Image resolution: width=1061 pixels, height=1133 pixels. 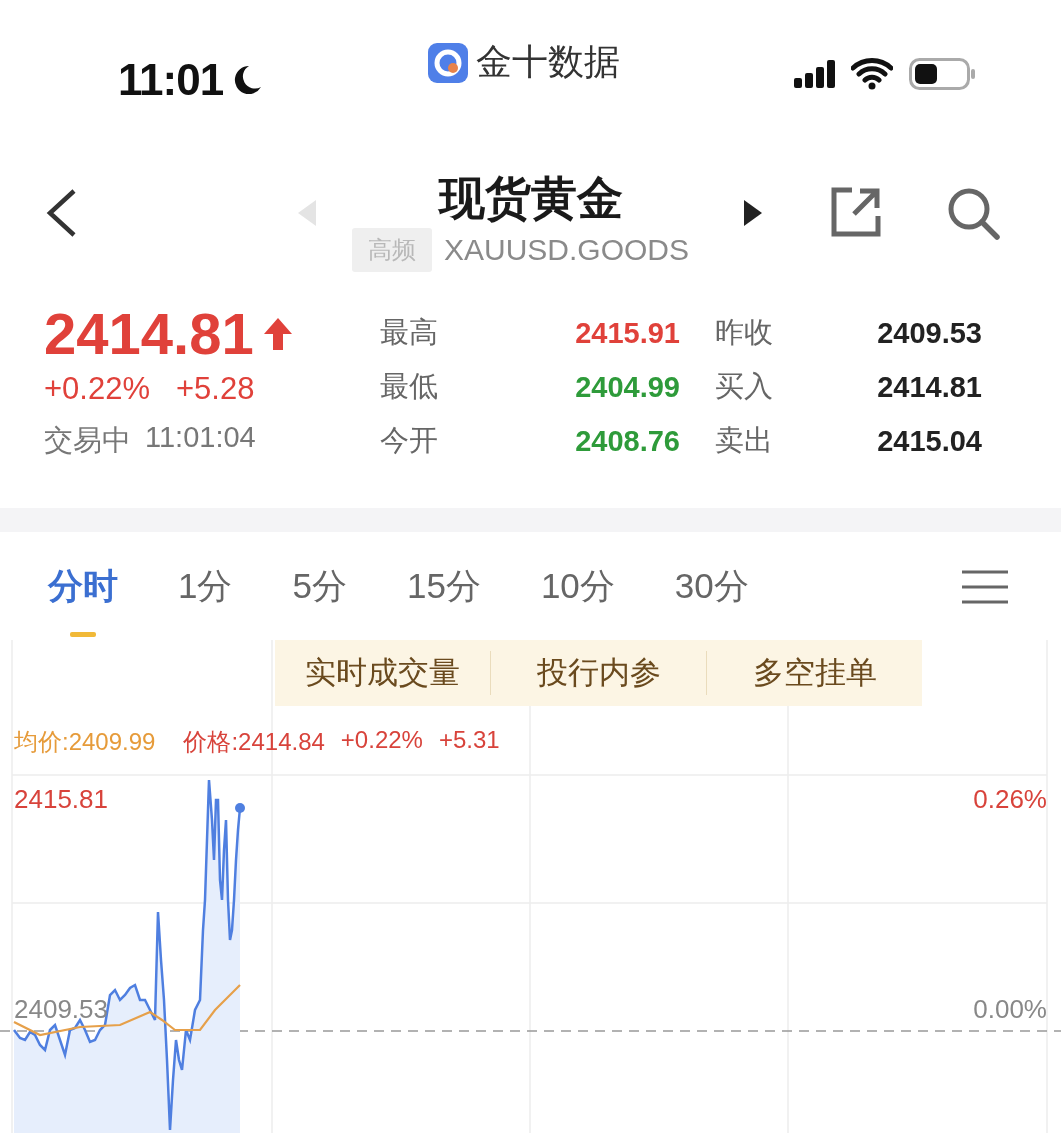 What do you see at coordinates (254, 742) in the screenshot?
I see `price-label: 价格:2414.84` at bounding box center [254, 742].